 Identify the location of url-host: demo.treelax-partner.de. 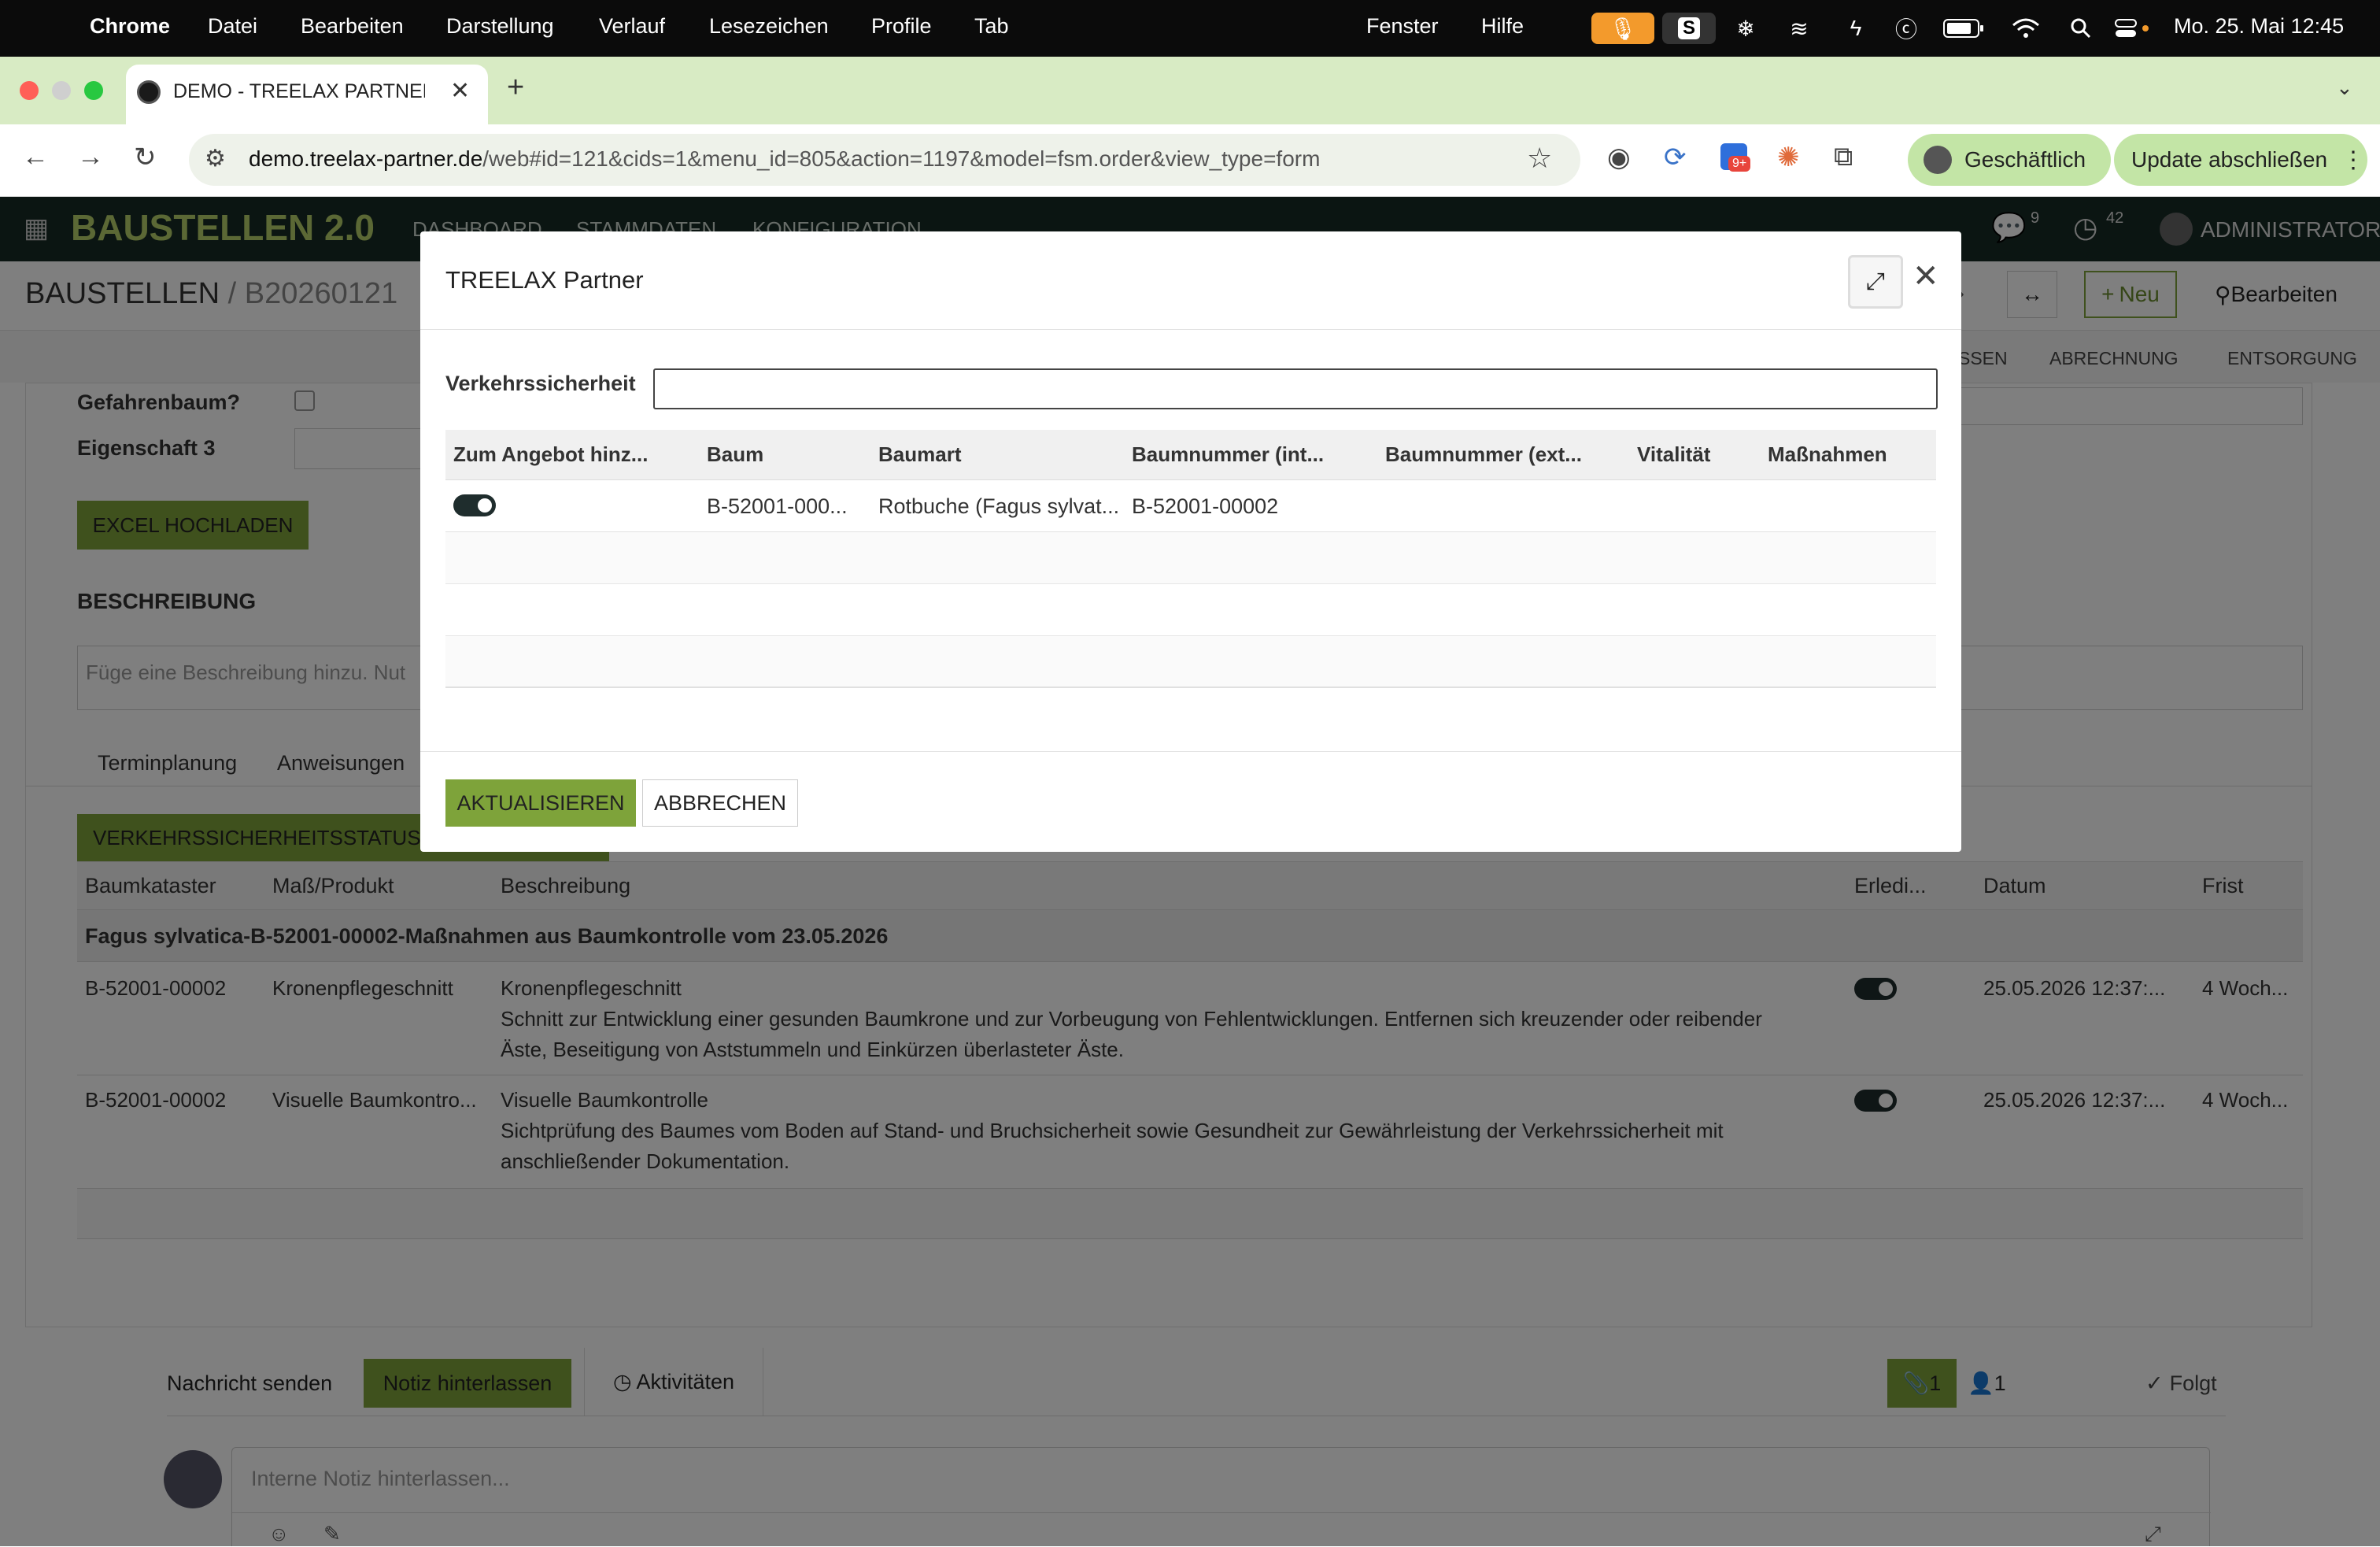
(366, 158).